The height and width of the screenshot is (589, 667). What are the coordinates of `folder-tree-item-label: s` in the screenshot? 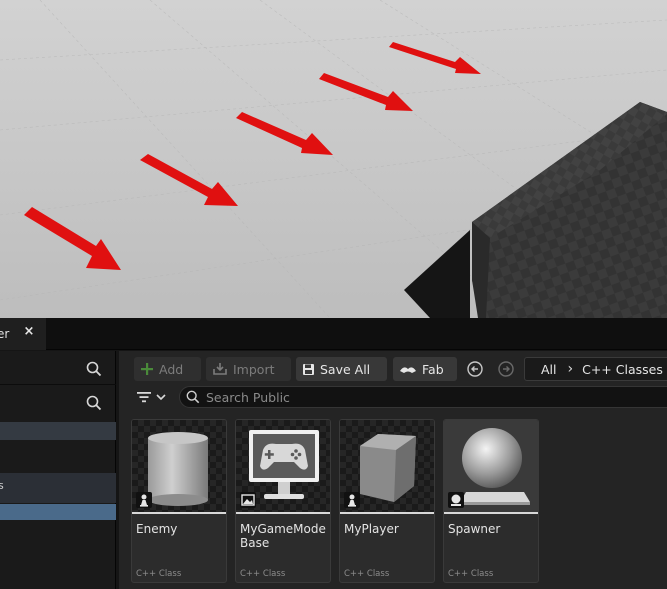 It's located at (2, 485).